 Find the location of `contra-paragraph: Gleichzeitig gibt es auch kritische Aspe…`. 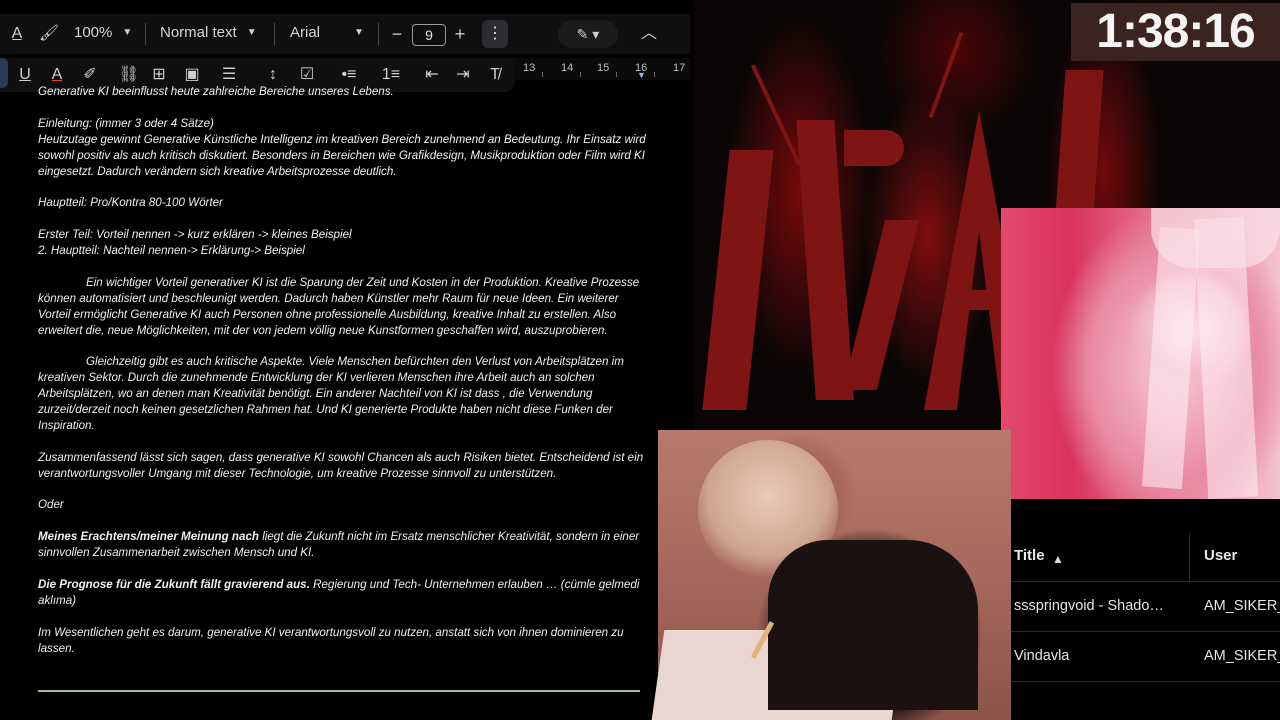

contra-paragraph: Gleichzeitig gibt es auch kritische Aspe… is located at coordinates (331, 393).